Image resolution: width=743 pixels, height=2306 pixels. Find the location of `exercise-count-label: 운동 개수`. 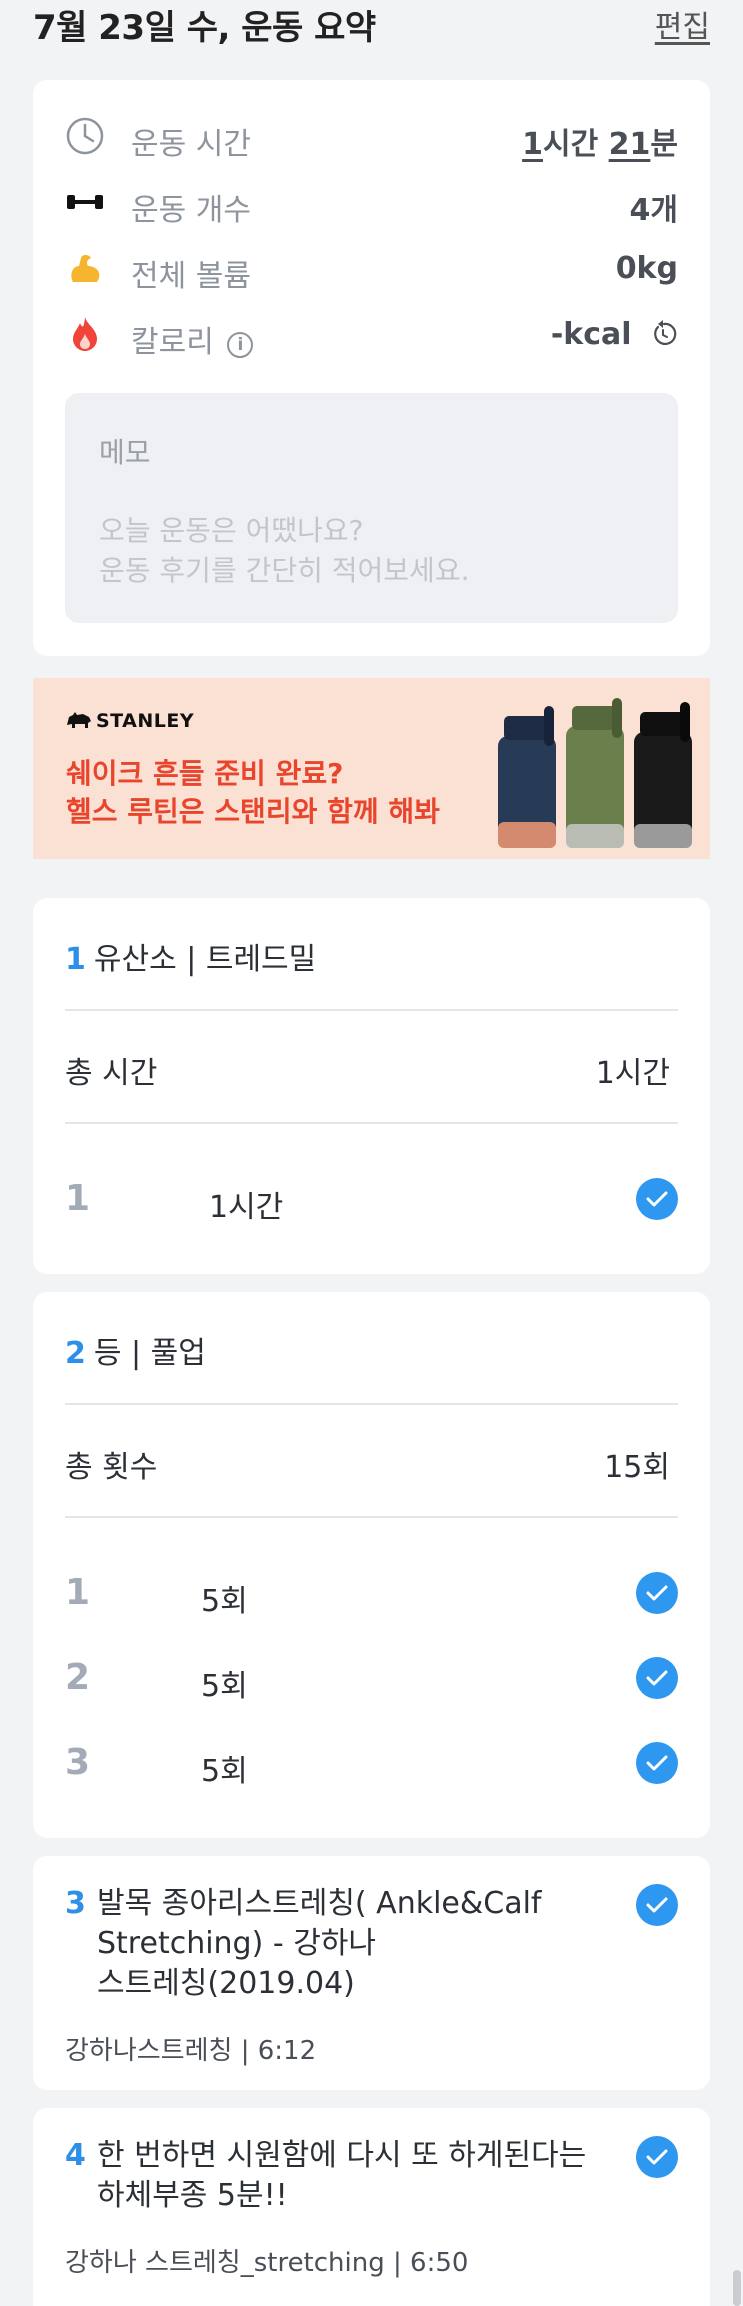

exercise-count-label: 운동 개수 is located at coordinates (191, 210).